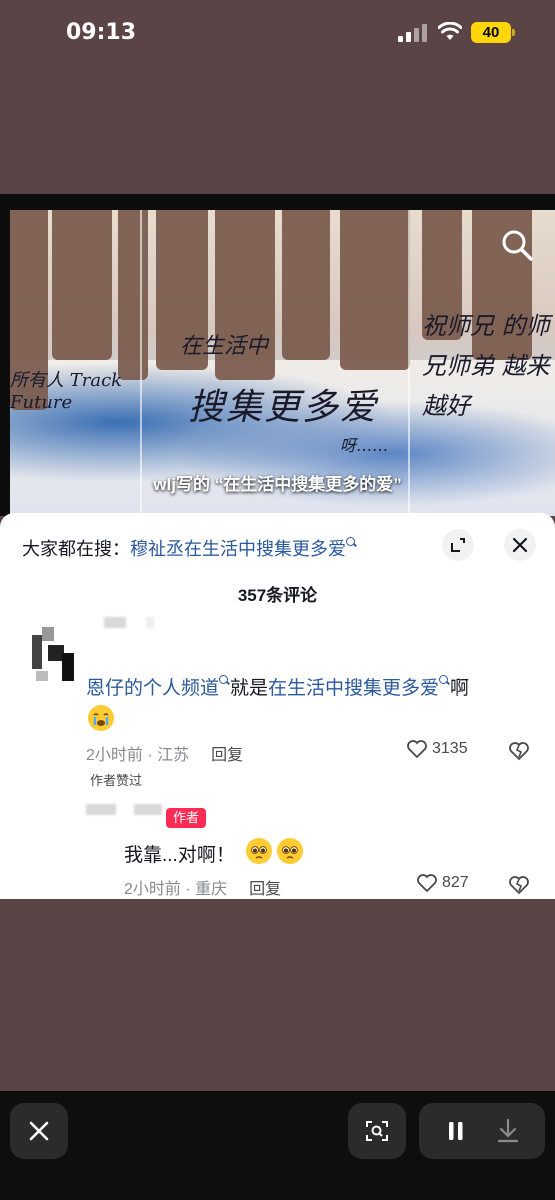 The height and width of the screenshot is (1200, 555). What do you see at coordinates (508, 1131) in the screenshot?
I see `download-icon` at bounding box center [508, 1131].